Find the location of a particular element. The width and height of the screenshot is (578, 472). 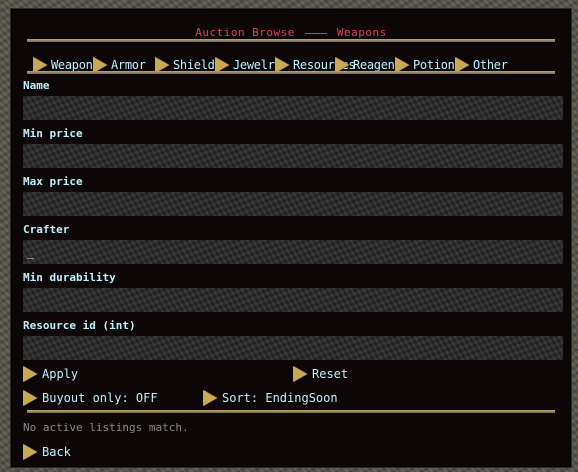

crafter-field is located at coordinates (293, 252).